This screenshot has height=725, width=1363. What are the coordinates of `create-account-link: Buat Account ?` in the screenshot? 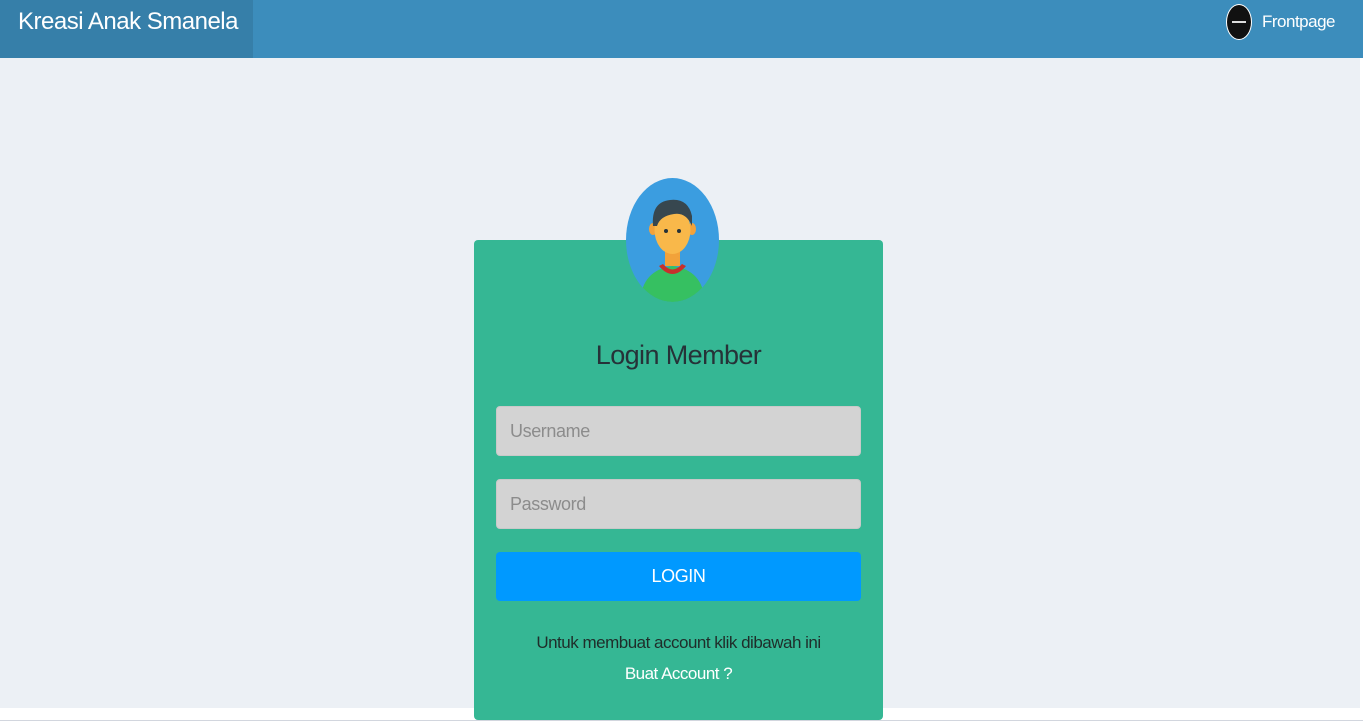 It's located at (678, 674).